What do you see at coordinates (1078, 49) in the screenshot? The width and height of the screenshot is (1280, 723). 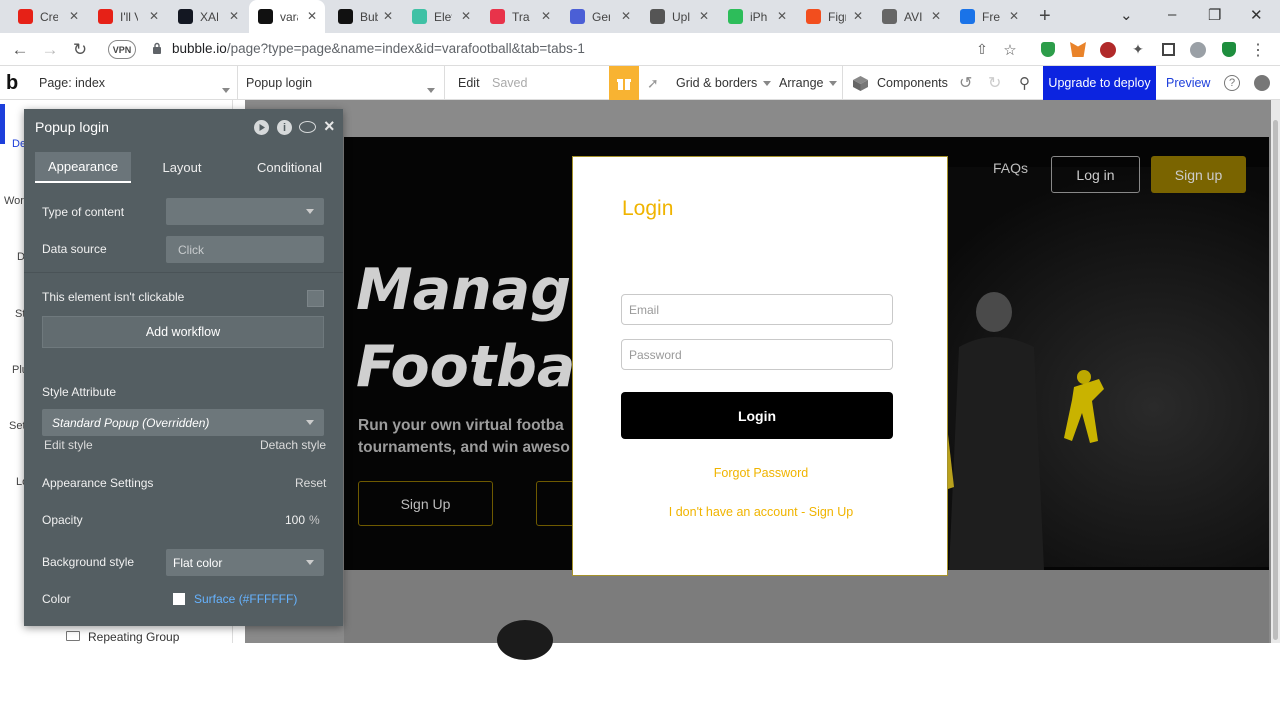 I see `metamask-fox-icon` at bounding box center [1078, 49].